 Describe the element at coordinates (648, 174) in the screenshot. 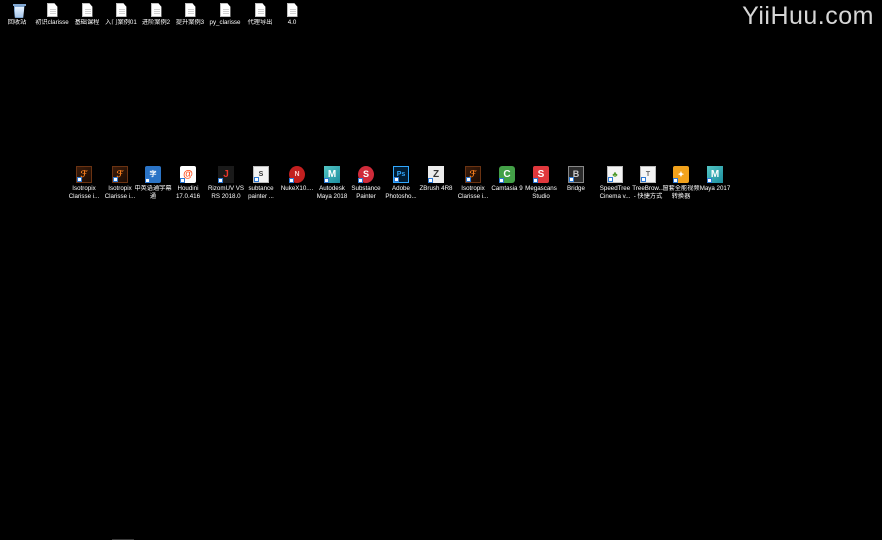

I see `treebrowser-icon: T` at that location.